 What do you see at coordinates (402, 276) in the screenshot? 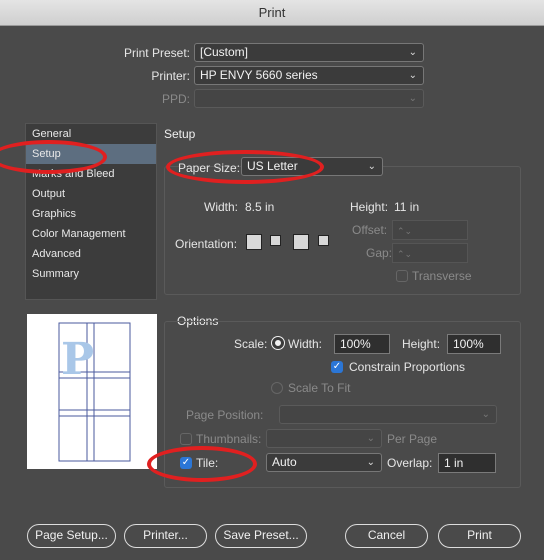
I see `transverse-checkbox` at bounding box center [402, 276].